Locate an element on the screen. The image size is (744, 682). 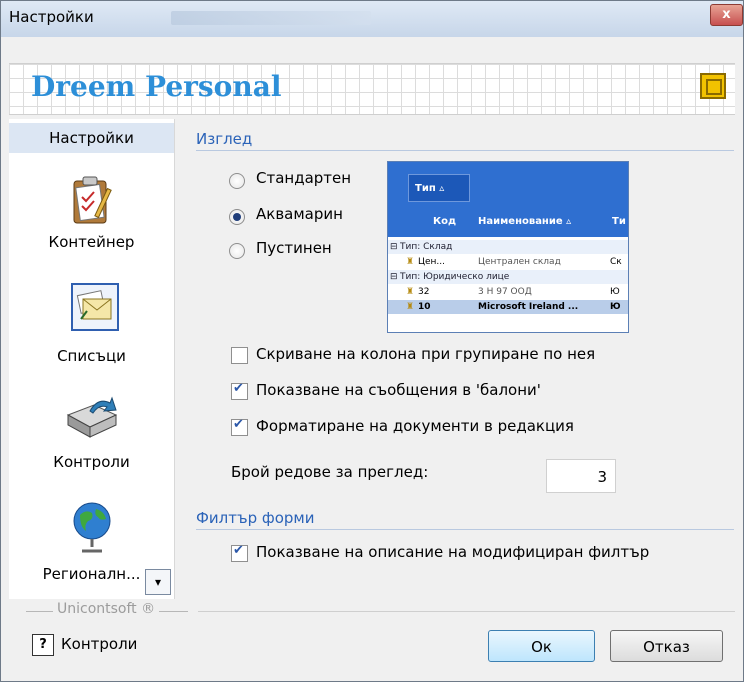
envelope-list-icon is located at coordinates (94, 305).